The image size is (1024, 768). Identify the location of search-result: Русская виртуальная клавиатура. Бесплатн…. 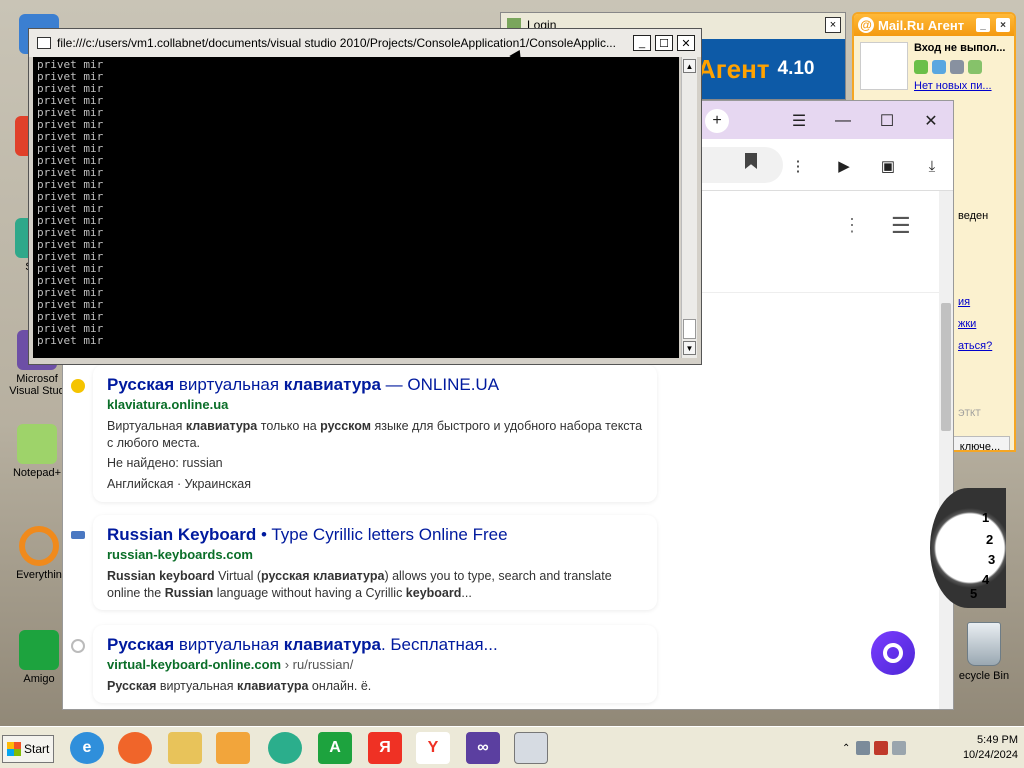
(364, 664).